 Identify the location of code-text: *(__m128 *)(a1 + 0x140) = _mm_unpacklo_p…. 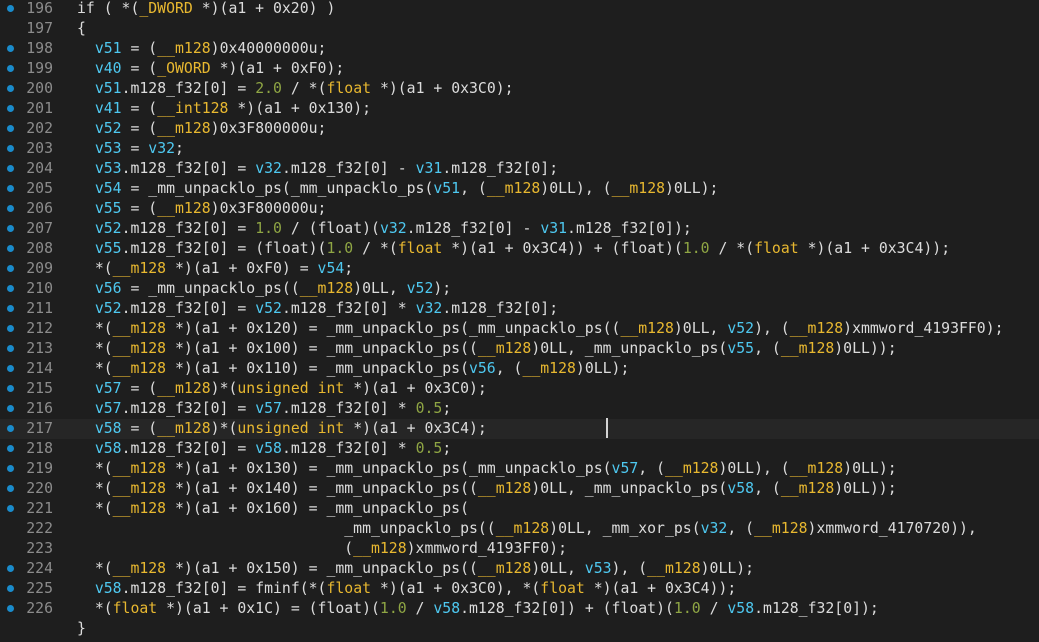
(487, 489).